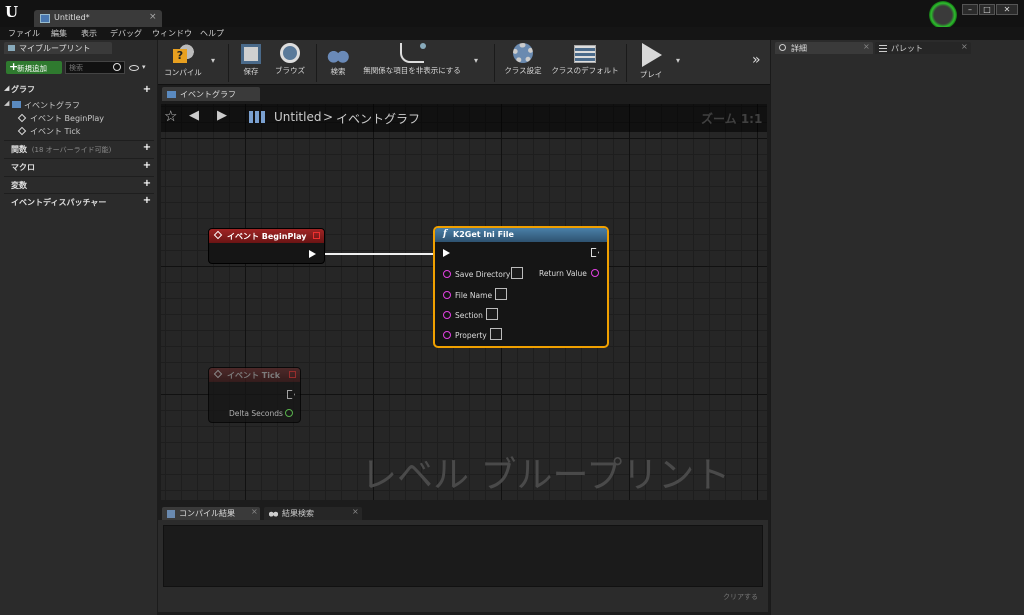 The width and height of the screenshot is (1024, 615). Describe the element at coordinates (824, 48) in the screenshot. I see `details-tab: 詳細 ×` at that location.